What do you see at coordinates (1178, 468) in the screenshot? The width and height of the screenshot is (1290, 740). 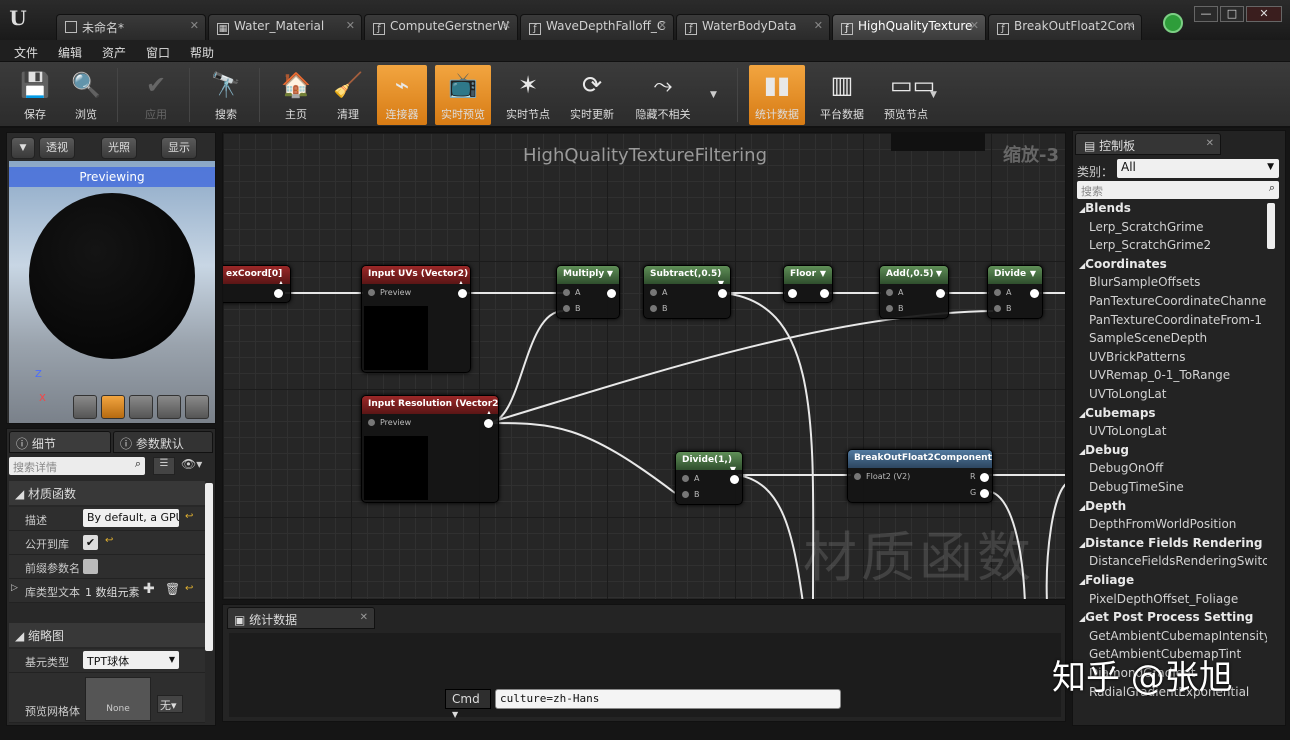 I see `palette-item: DebugOnOff` at bounding box center [1178, 468].